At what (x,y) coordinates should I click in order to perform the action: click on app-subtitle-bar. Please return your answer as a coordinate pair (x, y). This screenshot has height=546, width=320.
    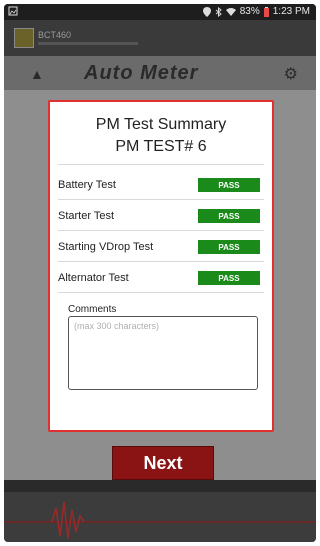
    Looking at the image, I should click on (88, 43).